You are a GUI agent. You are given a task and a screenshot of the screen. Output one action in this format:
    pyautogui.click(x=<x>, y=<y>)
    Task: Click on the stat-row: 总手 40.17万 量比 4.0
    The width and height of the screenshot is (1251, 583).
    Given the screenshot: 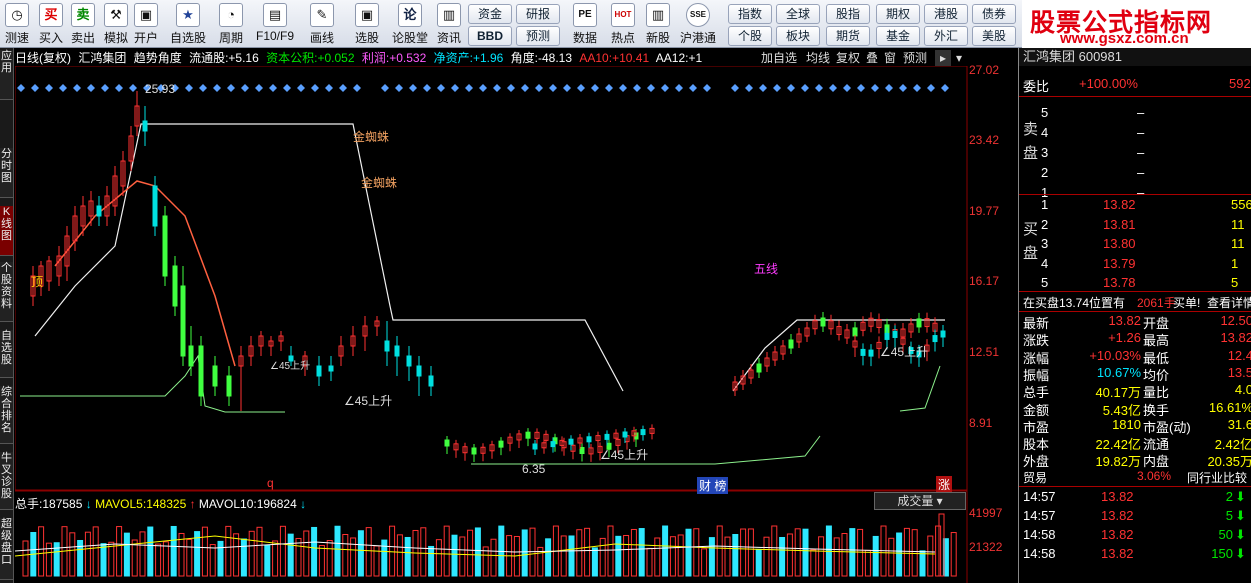 What is the action you would take?
    pyautogui.click(x=1137, y=391)
    